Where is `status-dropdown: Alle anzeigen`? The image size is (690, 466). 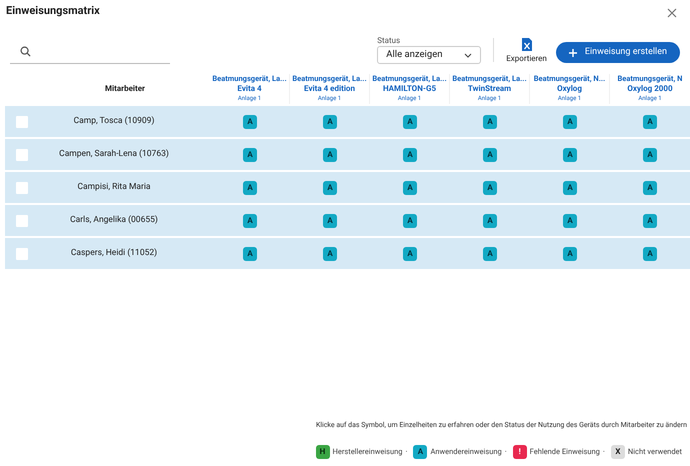
status-dropdown: Alle anzeigen is located at coordinates (429, 55).